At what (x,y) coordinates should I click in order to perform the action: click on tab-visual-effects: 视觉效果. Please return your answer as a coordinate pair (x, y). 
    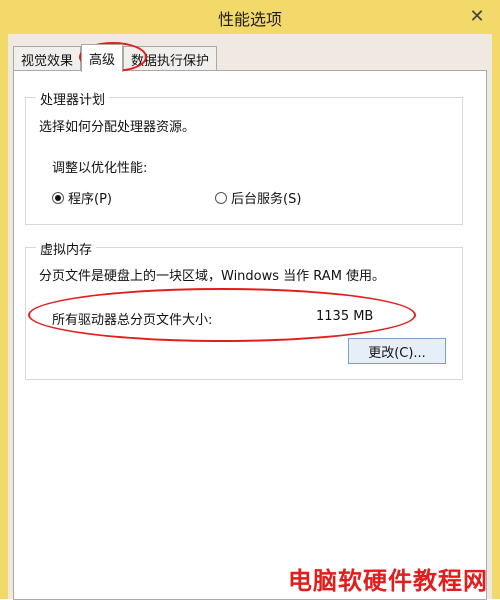
    Looking at the image, I should click on (47, 58).